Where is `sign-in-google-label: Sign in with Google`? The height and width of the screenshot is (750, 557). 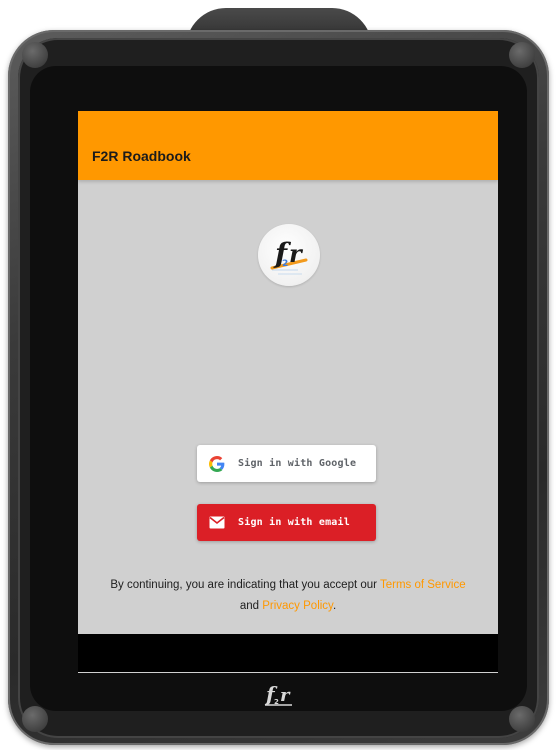 sign-in-google-label: Sign in with Google is located at coordinates (297, 463).